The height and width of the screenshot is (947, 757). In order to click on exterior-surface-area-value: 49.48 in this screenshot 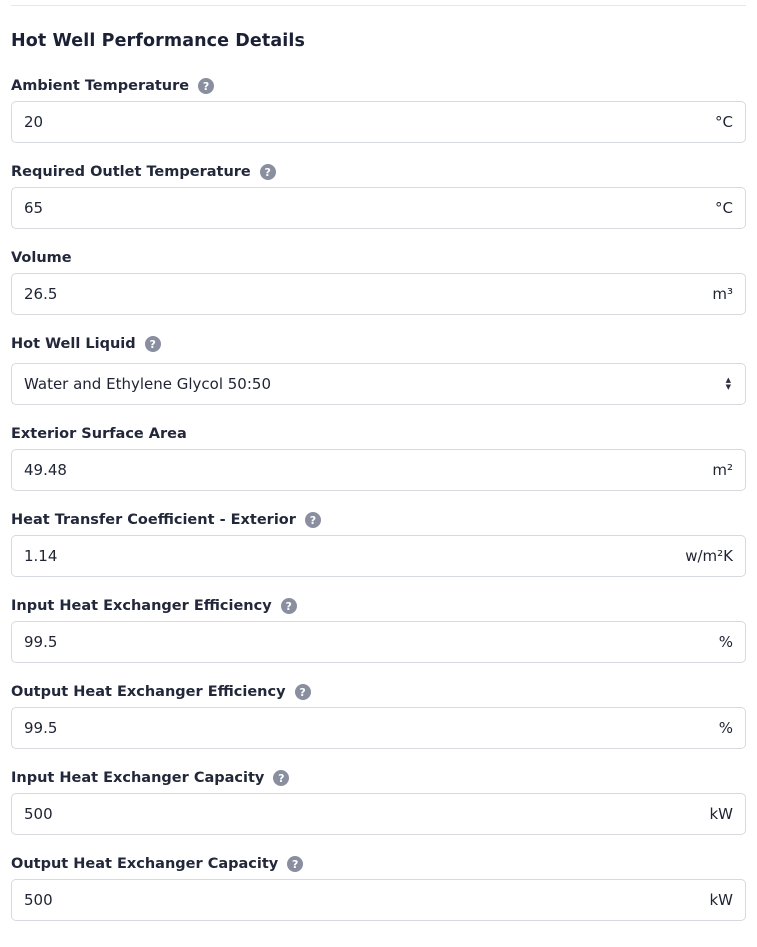, I will do `click(45, 470)`.